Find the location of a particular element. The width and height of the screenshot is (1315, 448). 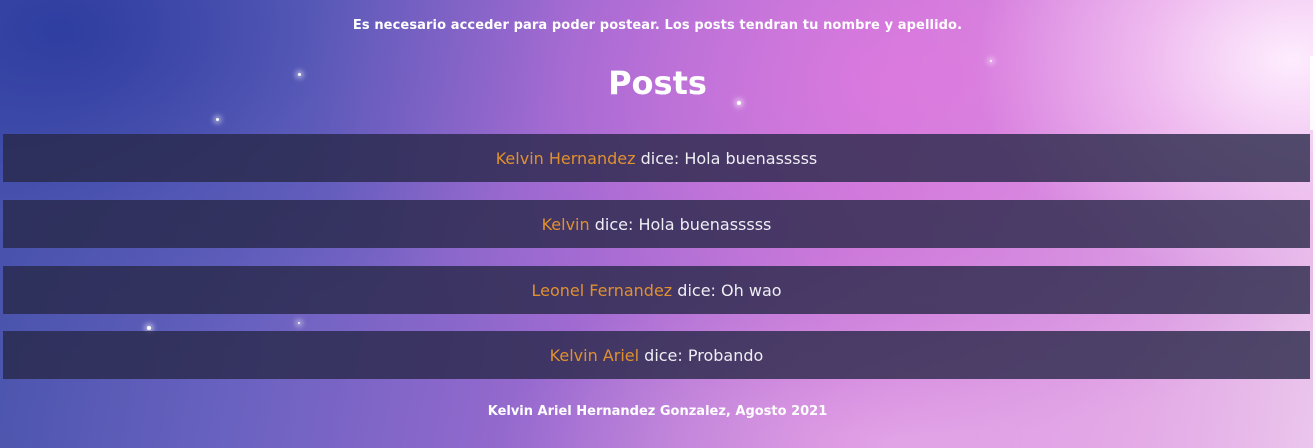

post-item: Kelvin Ariel dice: Probando is located at coordinates (656, 355).